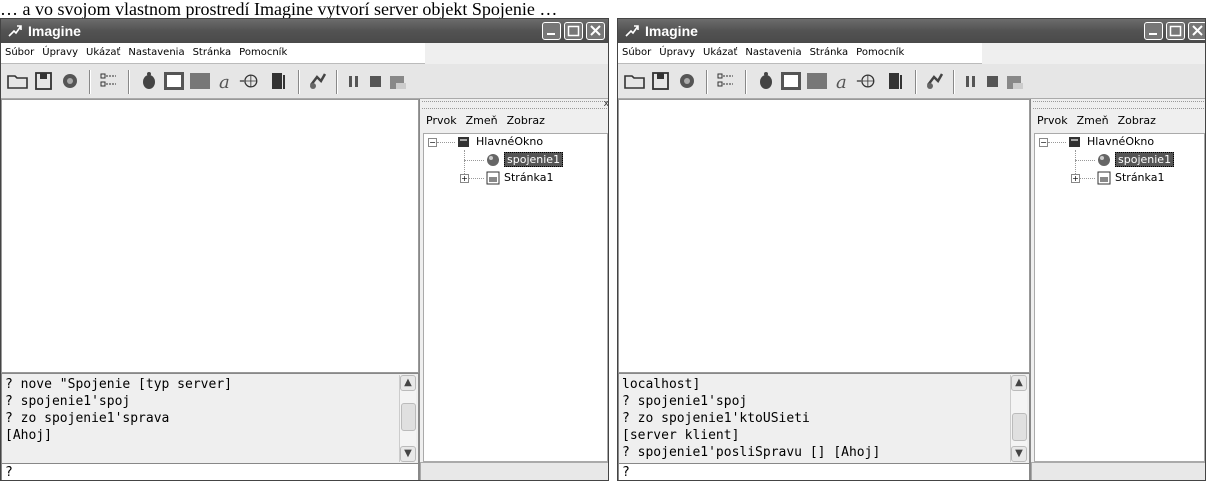 This screenshot has width=1206, height=481. What do you see at coordinates (1119, 297) in the screenshot?
I see `object-tree: − HlavnéOkno spojenie1 + Stránka1` at bounding box center [1119, 297].